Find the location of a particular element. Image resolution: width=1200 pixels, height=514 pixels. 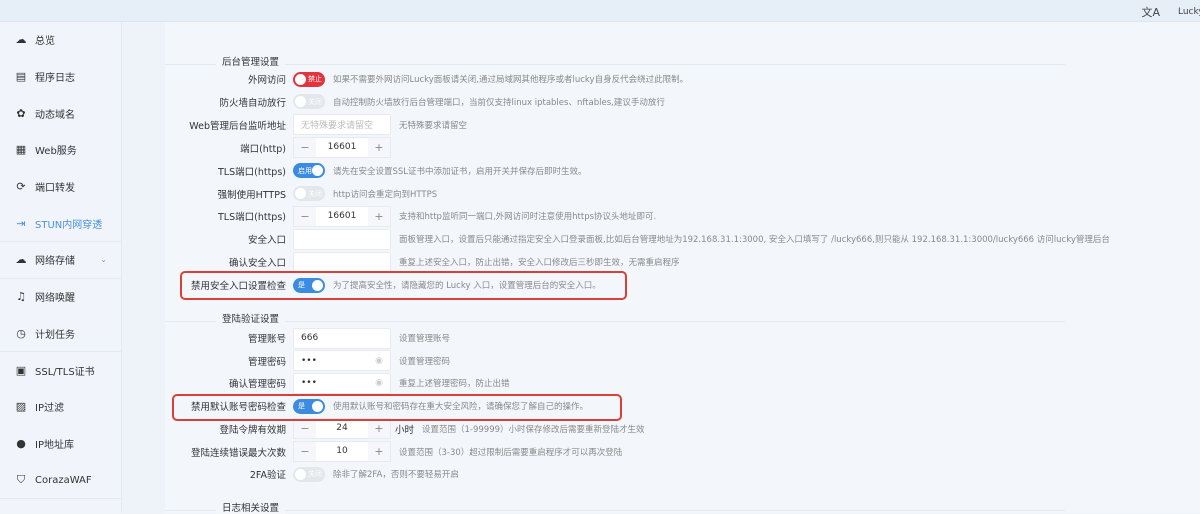

setting-label: 管理密码 is located at coordinates (266, 362).